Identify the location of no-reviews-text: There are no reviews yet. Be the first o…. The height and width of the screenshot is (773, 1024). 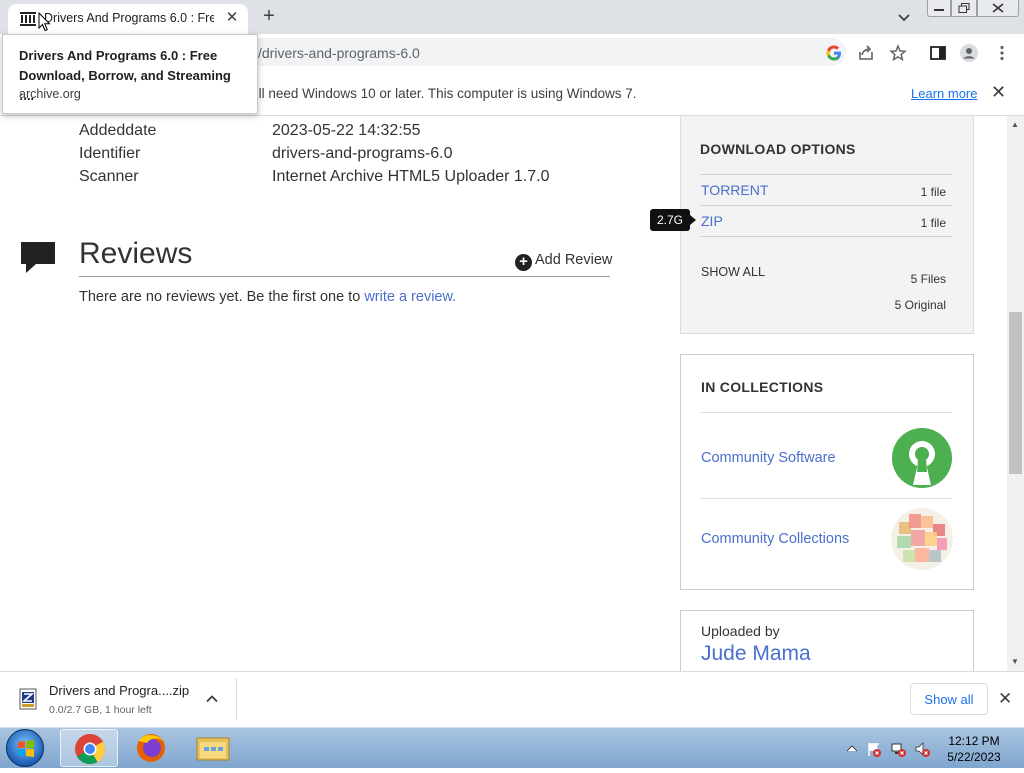
(268, 297).